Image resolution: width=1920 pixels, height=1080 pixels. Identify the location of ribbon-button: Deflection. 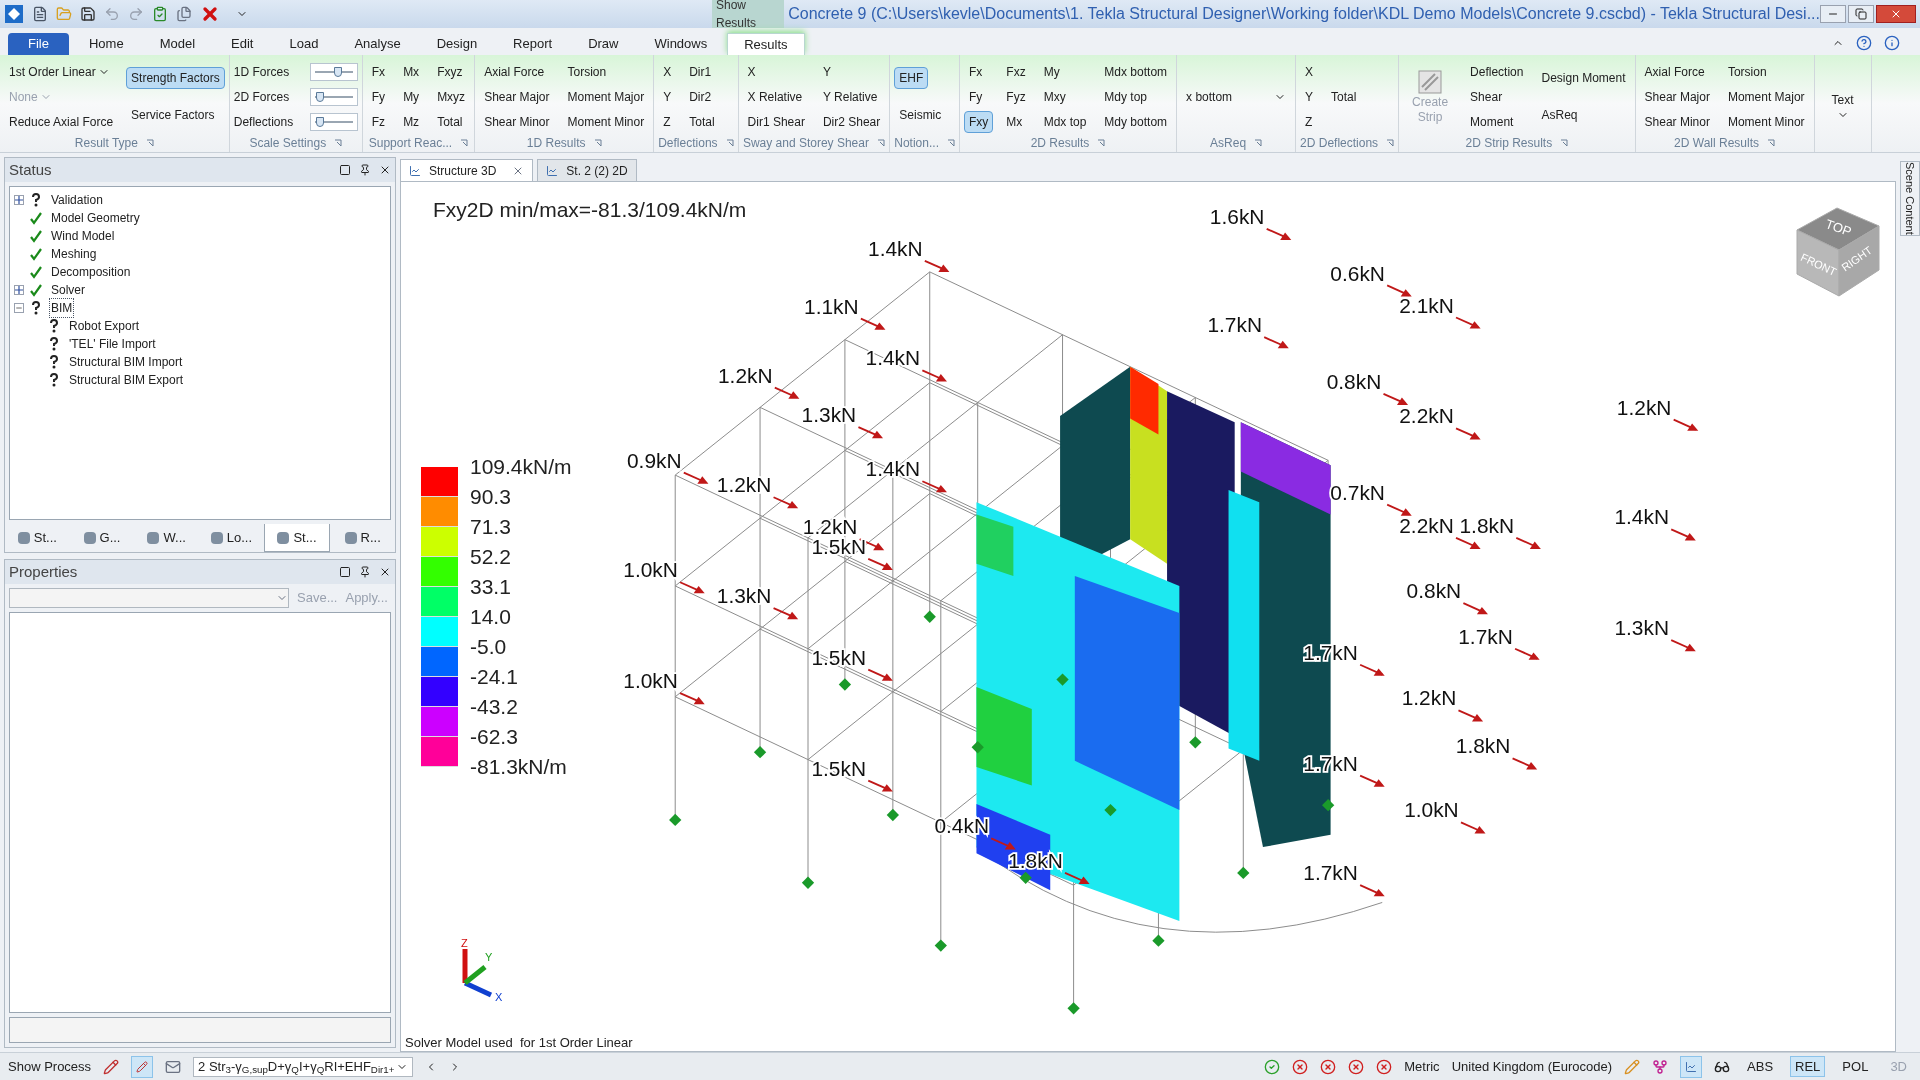
(1497, 71).